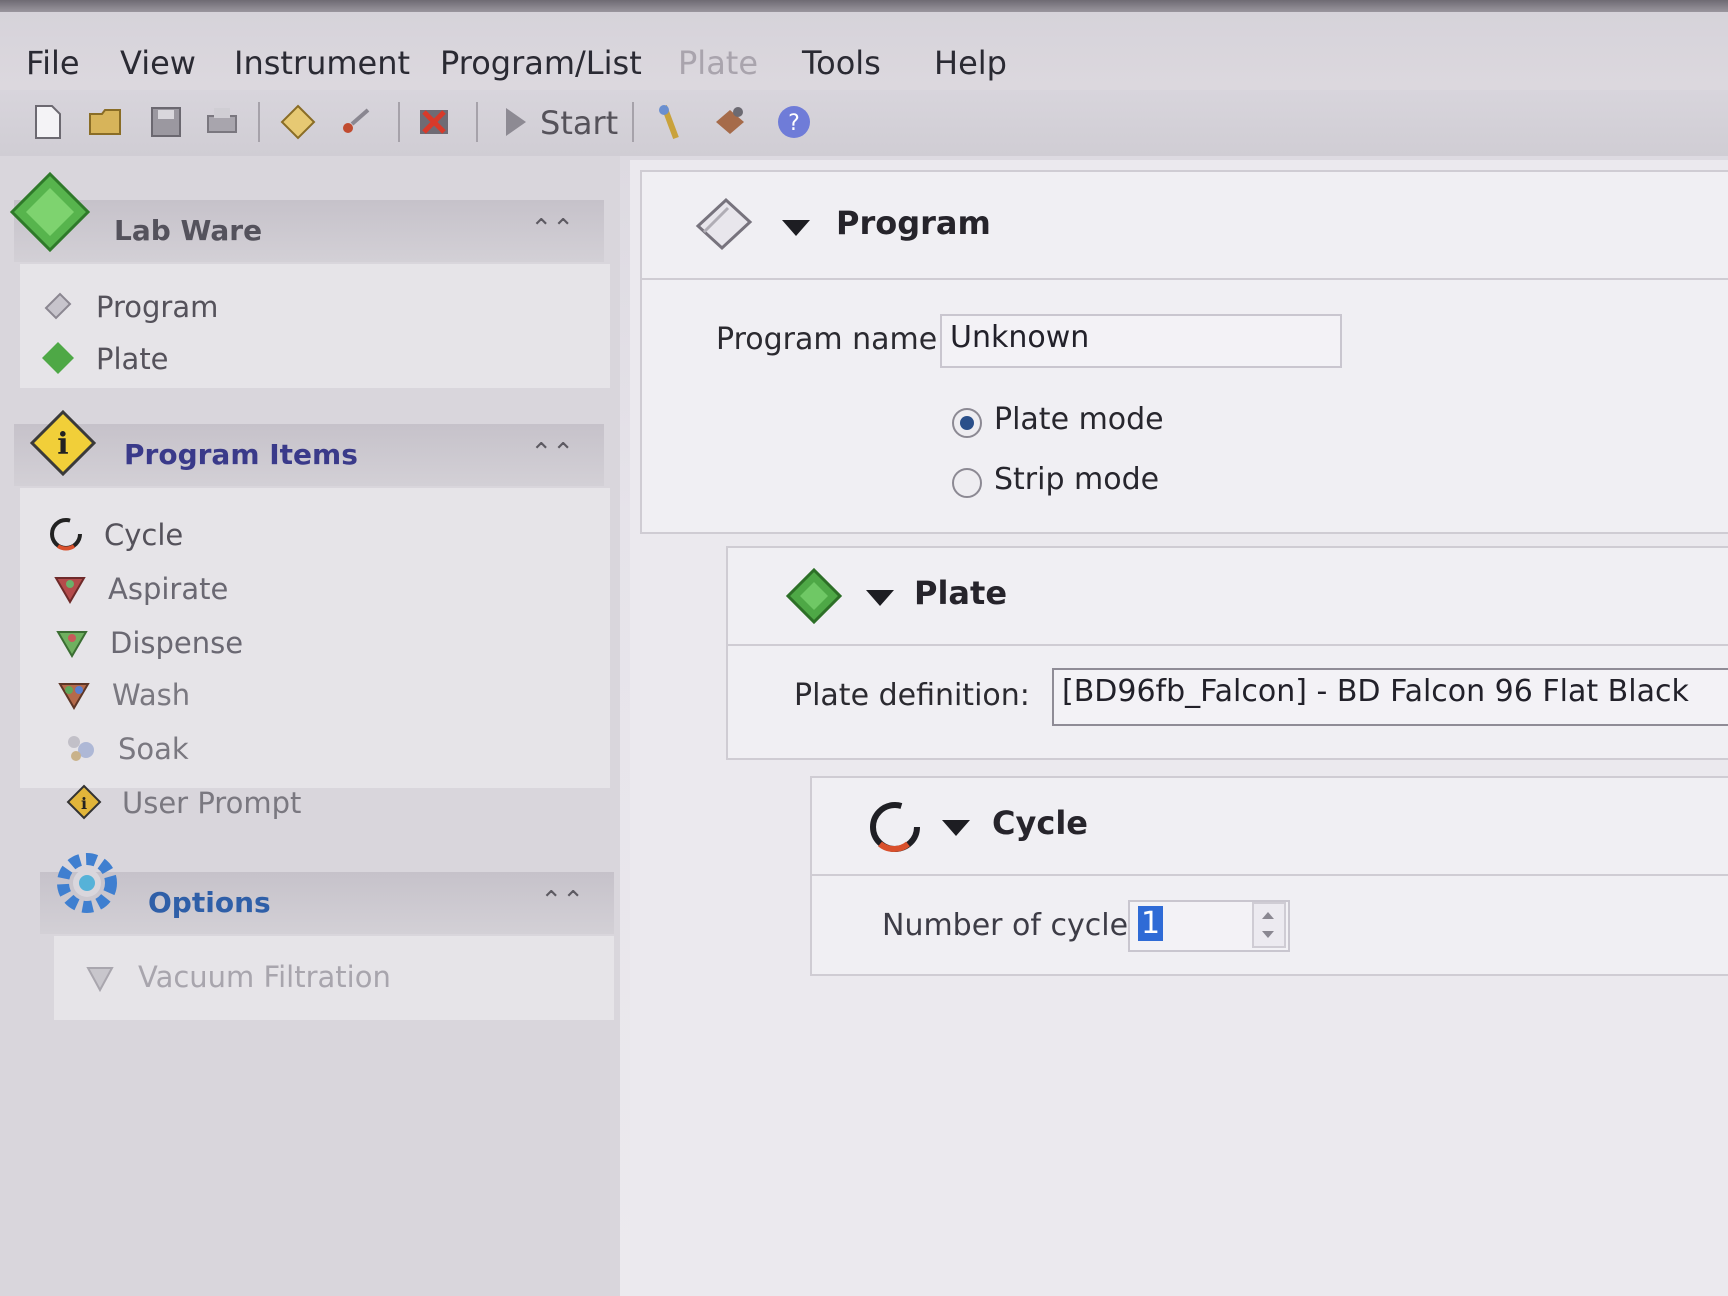  Describe the element at coordinates (1077, 479) in the screenshot. I see `strip-mode-label: Strip mode` at that location.